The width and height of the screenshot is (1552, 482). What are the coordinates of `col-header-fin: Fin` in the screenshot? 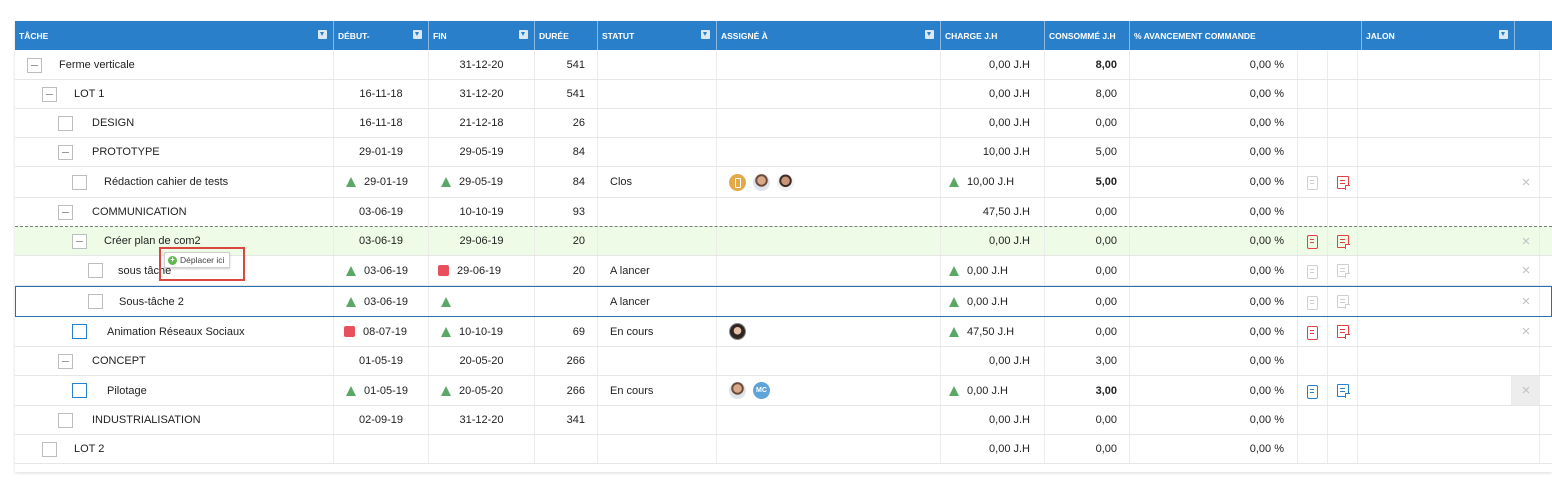 It's located at (482, 35).